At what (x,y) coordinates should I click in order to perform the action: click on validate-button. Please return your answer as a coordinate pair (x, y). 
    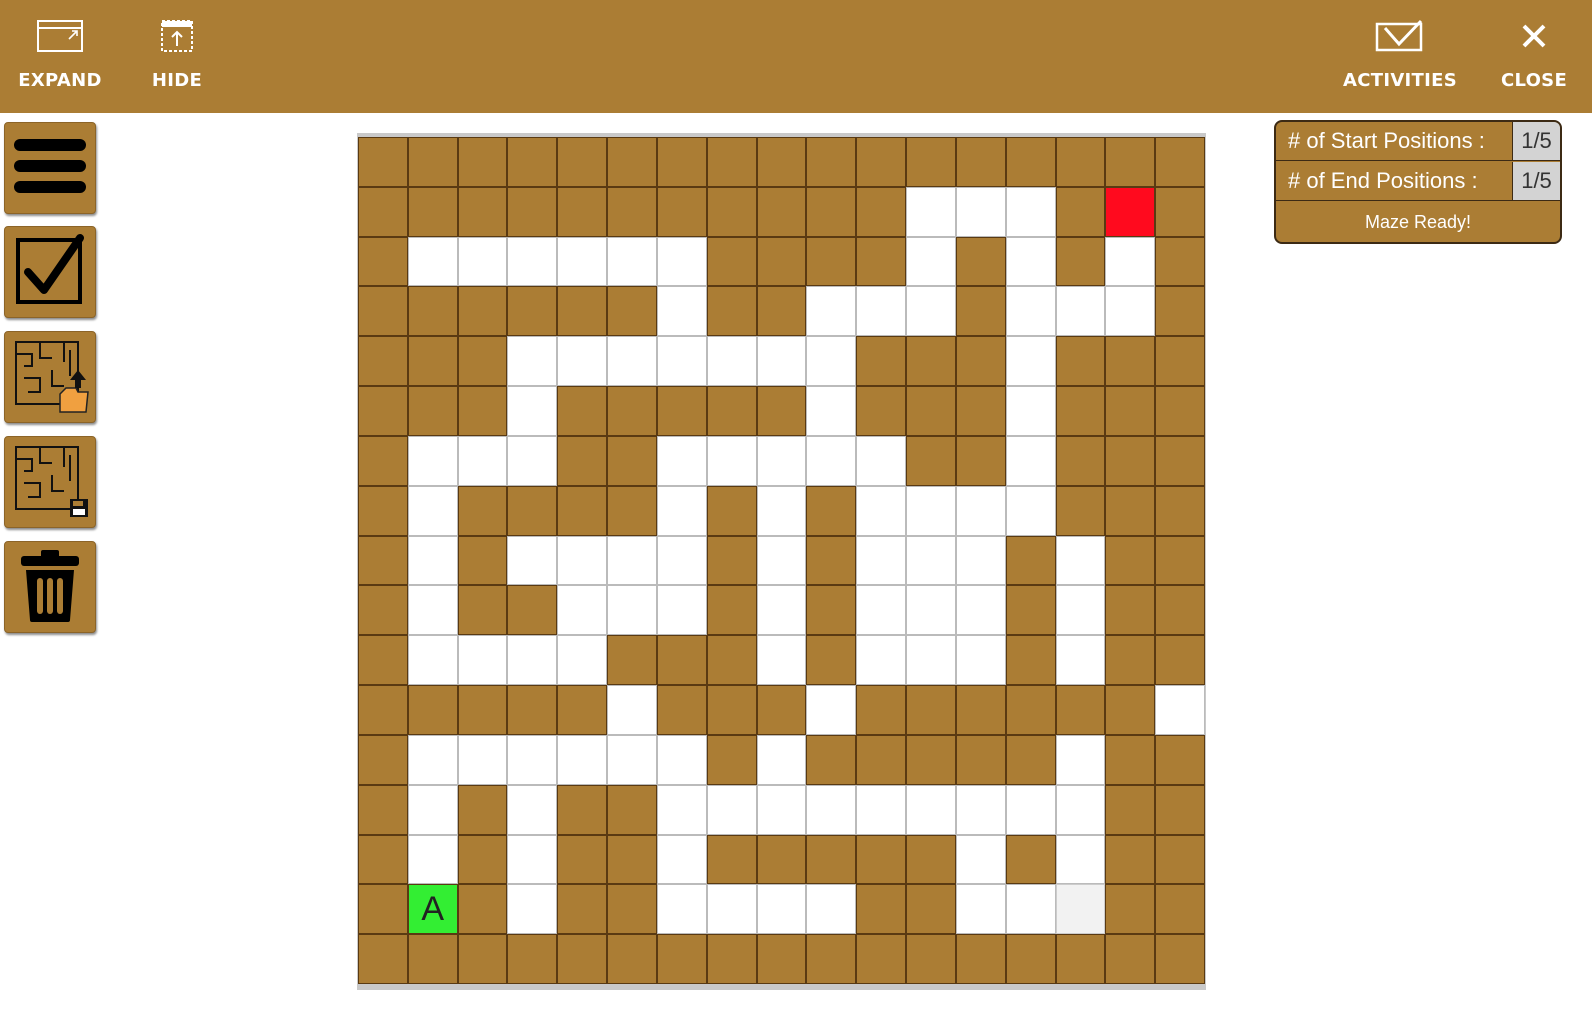
    Looking at the image, I should click on (50, 272).